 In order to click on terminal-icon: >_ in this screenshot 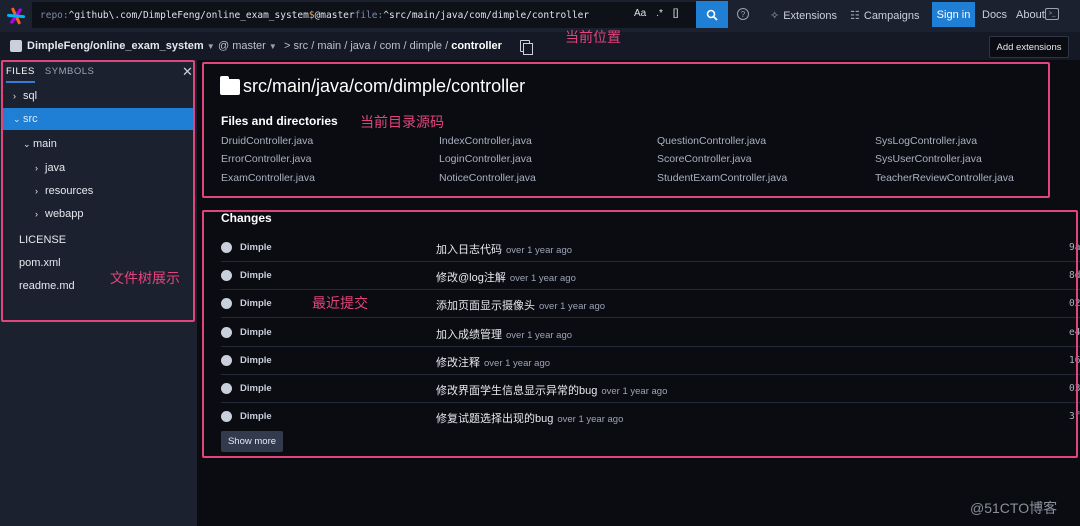, I will do `click(1052, 14)`.